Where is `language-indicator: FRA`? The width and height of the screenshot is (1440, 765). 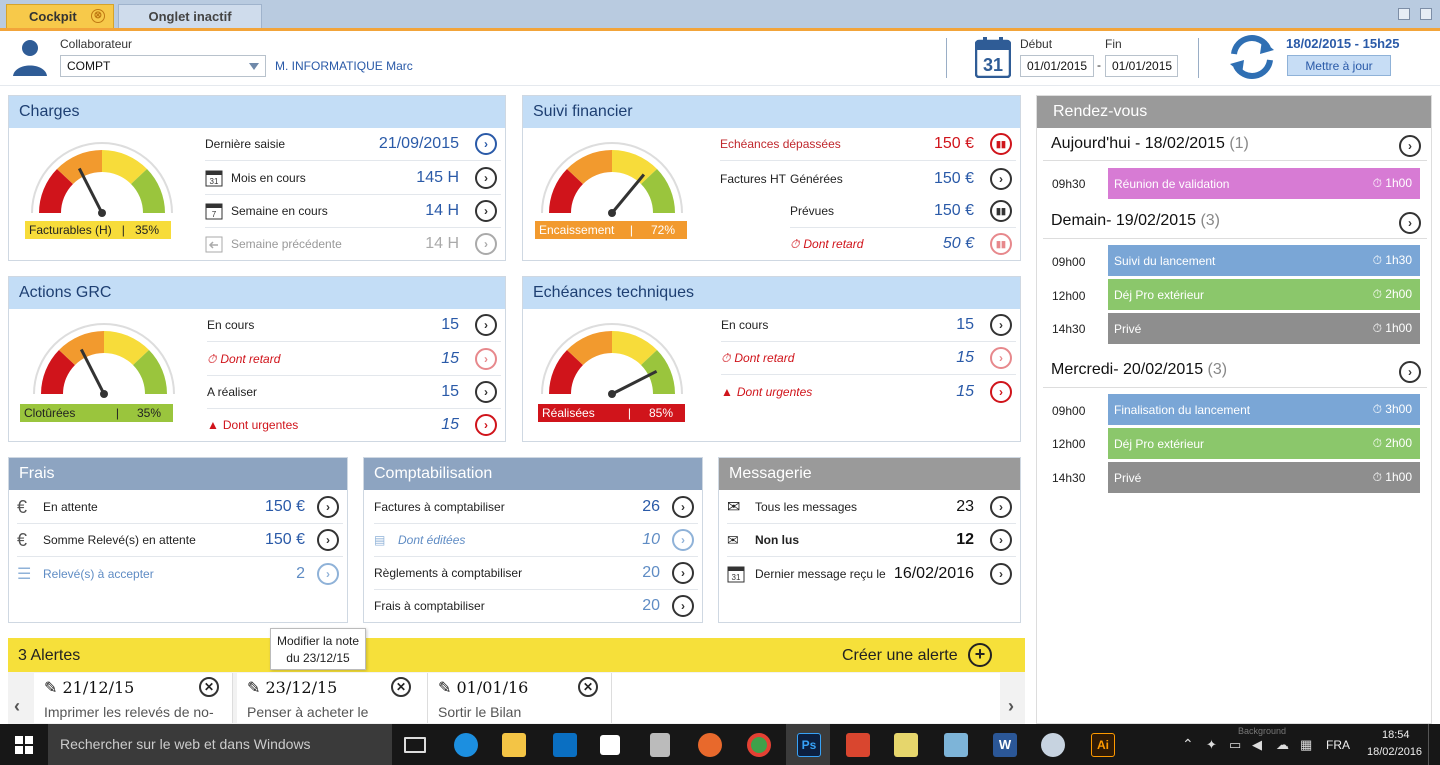
language-indicator: FRA is located at coordinates (1338, 745).